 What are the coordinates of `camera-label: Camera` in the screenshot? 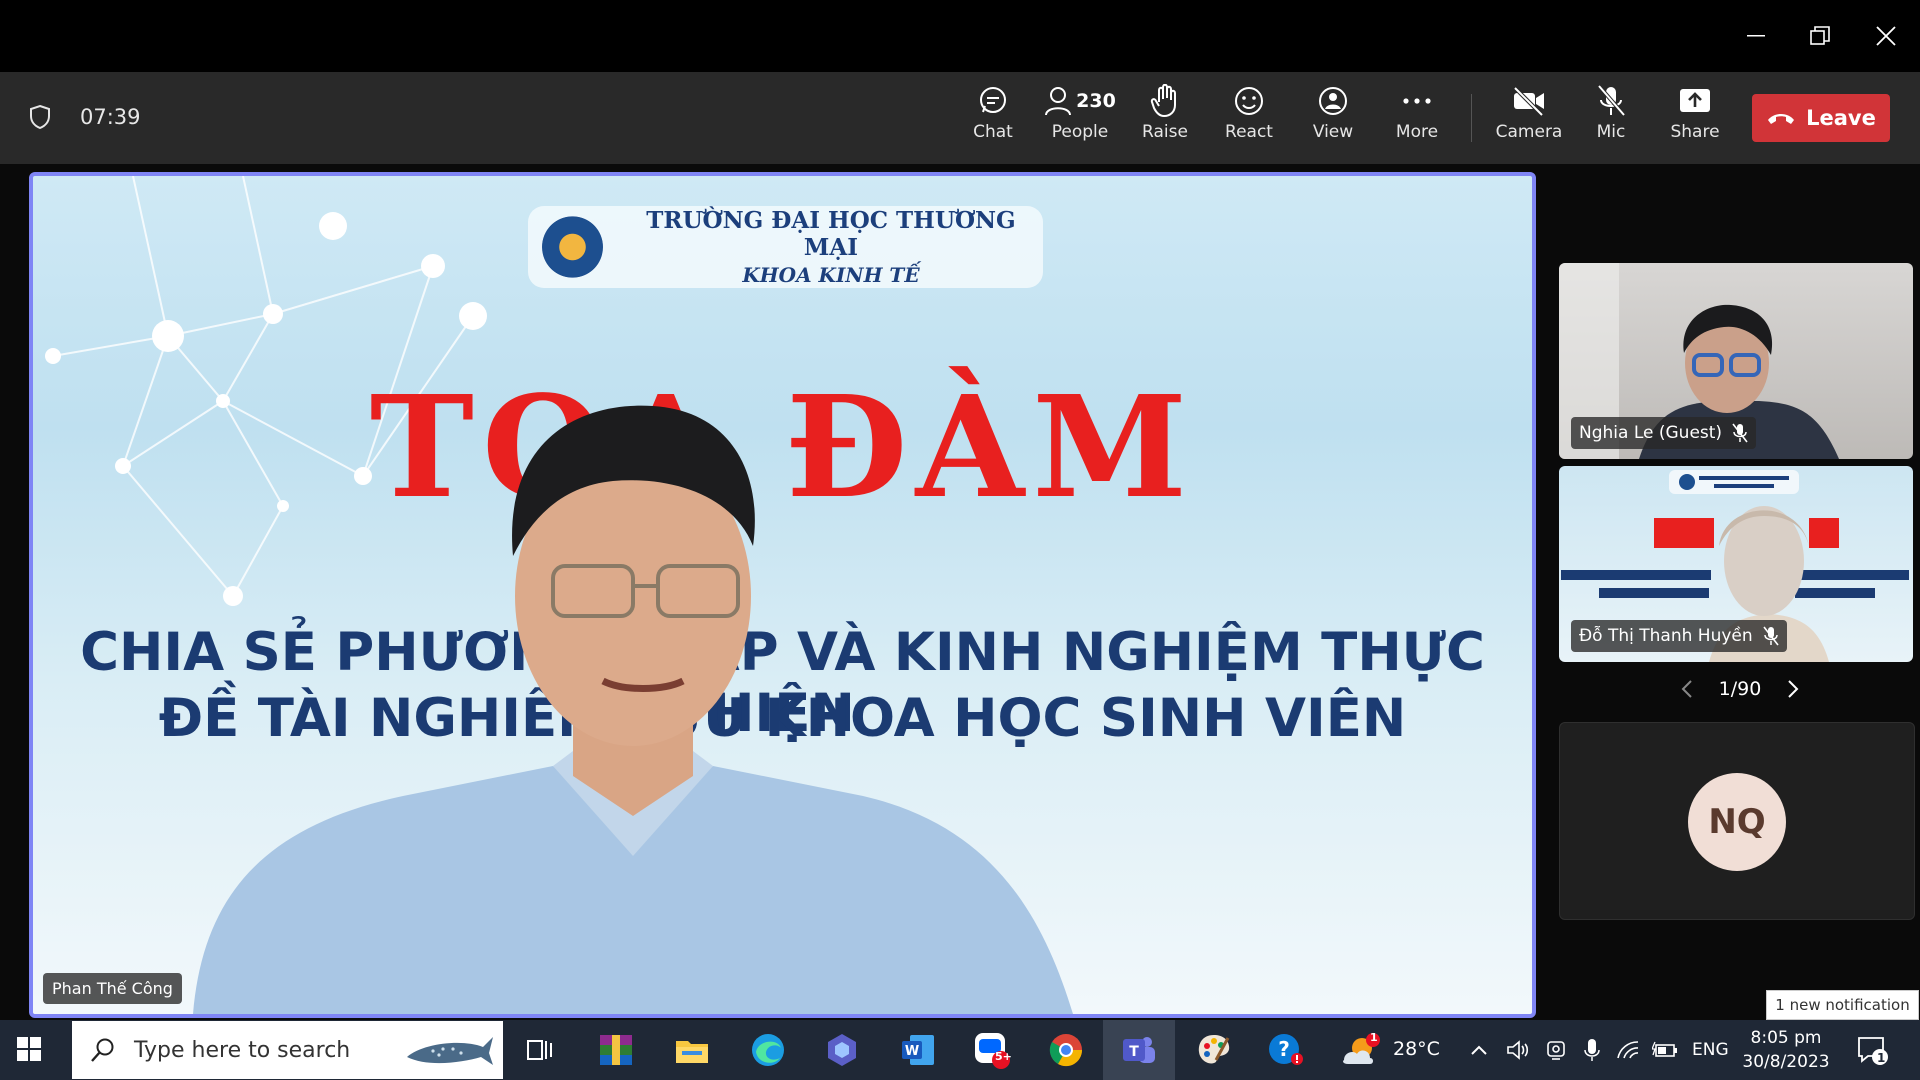 It's located at (1529, 132).